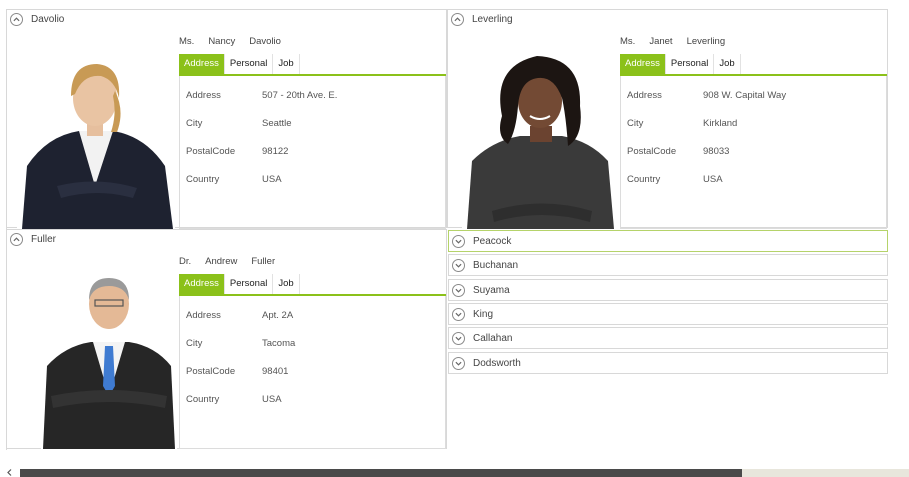  What do you see at coordinates (240, 343) in the screenshot?
I see `field-row: City Tacoma` at bounding box center [240, 343].